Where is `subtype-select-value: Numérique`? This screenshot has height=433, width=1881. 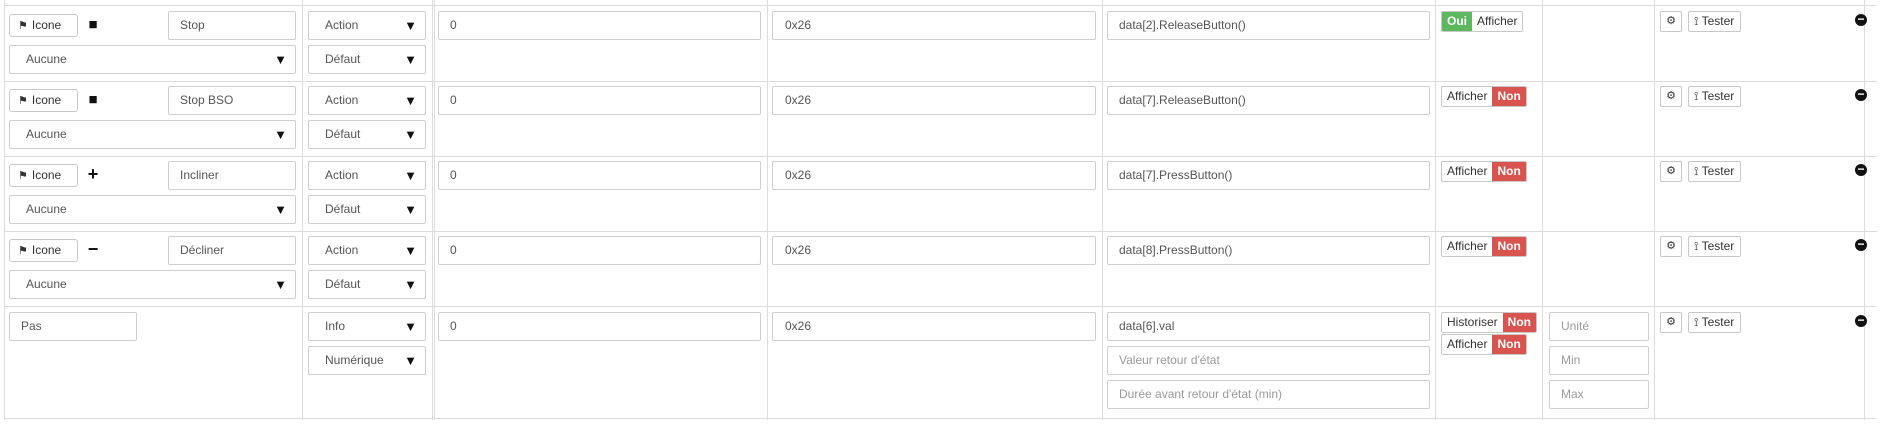
subtype-select-value: Numérique is located at coordinates (354, 360).